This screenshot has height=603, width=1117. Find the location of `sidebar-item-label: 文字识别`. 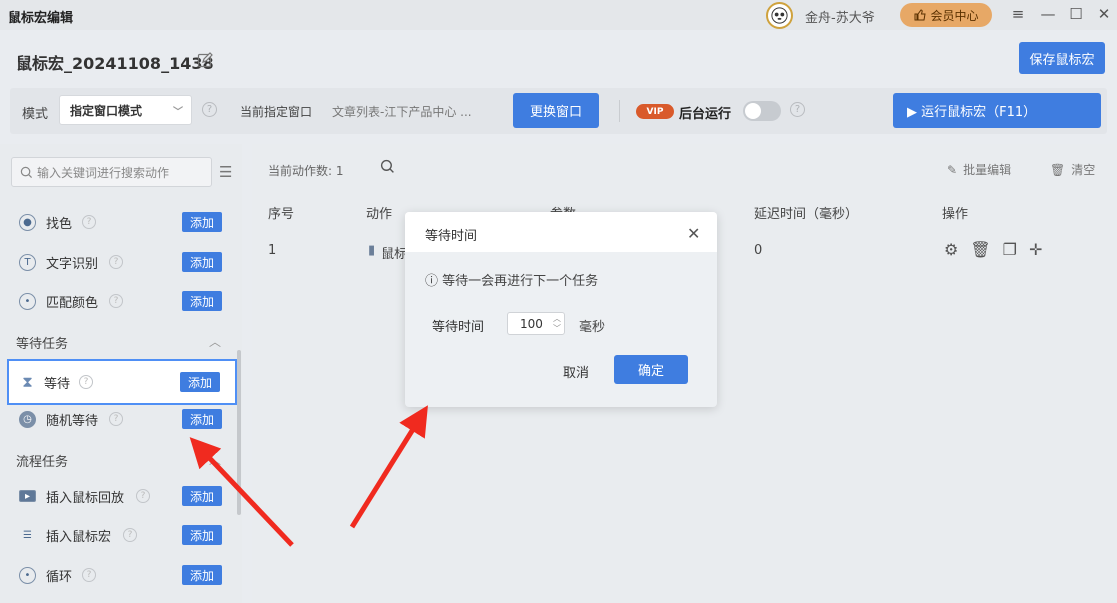

sidebar-item-label: 文字识别 is located at coordinates (72, 264).